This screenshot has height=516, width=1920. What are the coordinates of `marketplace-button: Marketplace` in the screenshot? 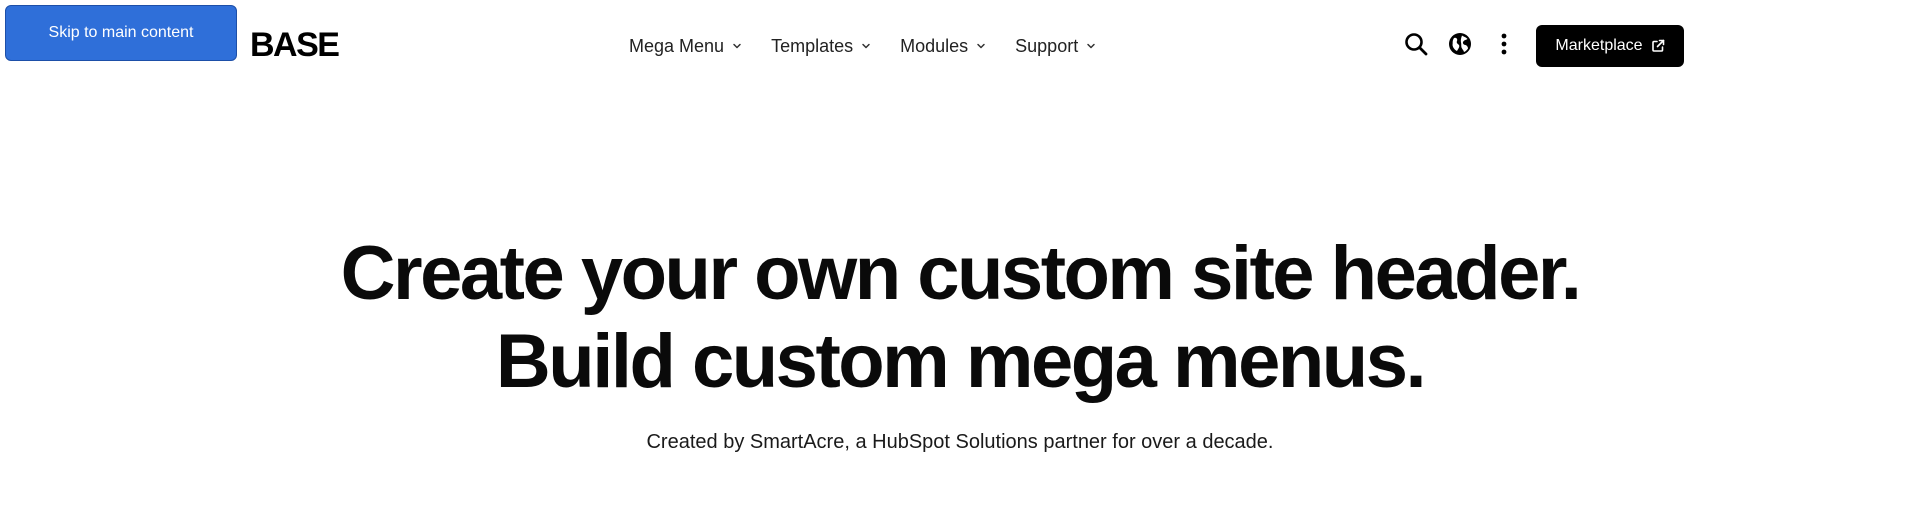 It's located at (1610, 46).